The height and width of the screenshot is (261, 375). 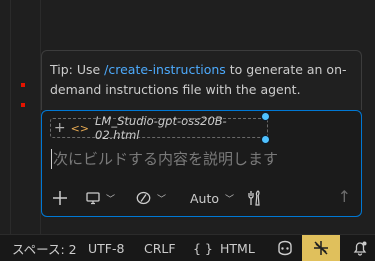 I want to click on tools-button, so click(x=255, y=198).